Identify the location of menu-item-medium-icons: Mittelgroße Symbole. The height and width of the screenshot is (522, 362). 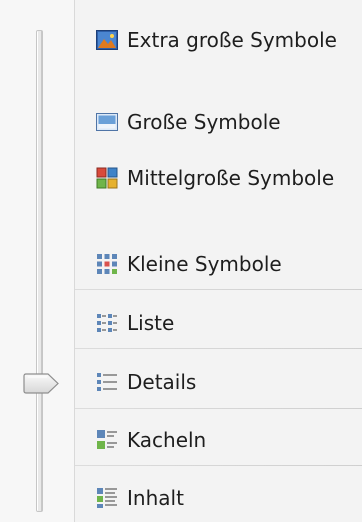
(228, 178).